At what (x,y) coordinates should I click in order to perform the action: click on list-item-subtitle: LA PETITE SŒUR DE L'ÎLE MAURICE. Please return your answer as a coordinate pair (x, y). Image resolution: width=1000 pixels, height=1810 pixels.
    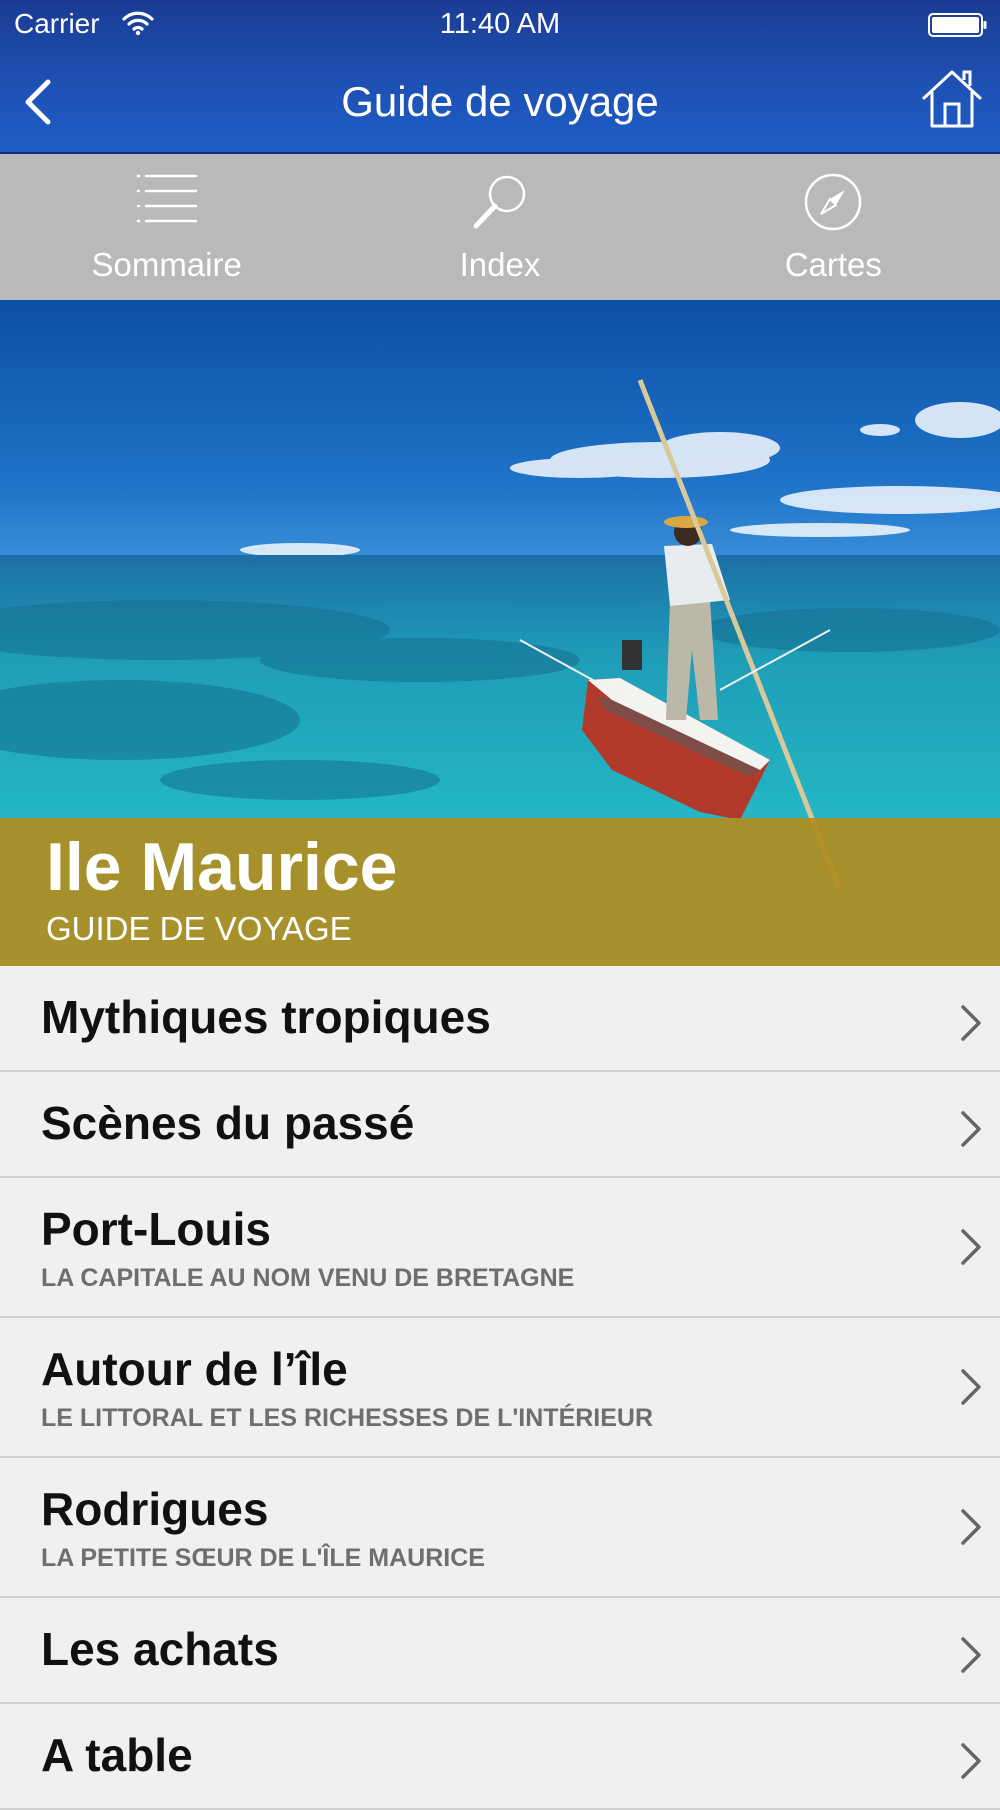
    Looking at the image, I should click on (263, 1558).